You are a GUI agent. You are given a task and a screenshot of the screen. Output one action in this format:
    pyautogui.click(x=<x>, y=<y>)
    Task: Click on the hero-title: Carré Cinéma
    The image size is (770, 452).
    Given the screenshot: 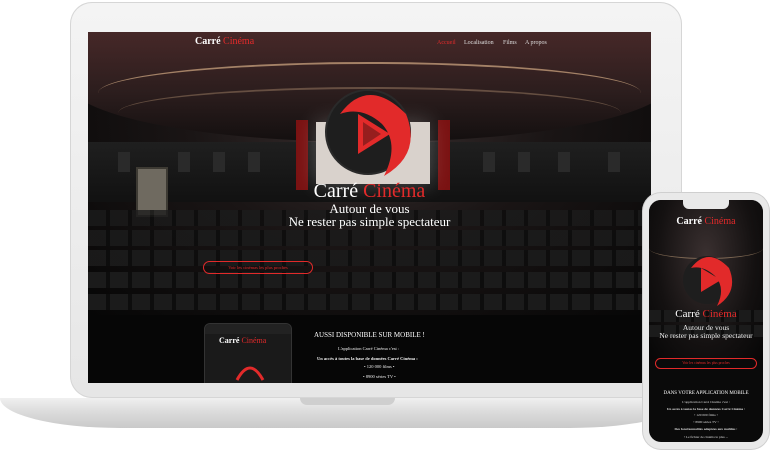 What is the action you would take?
    pyautogui.click(x=369, y=191)
    